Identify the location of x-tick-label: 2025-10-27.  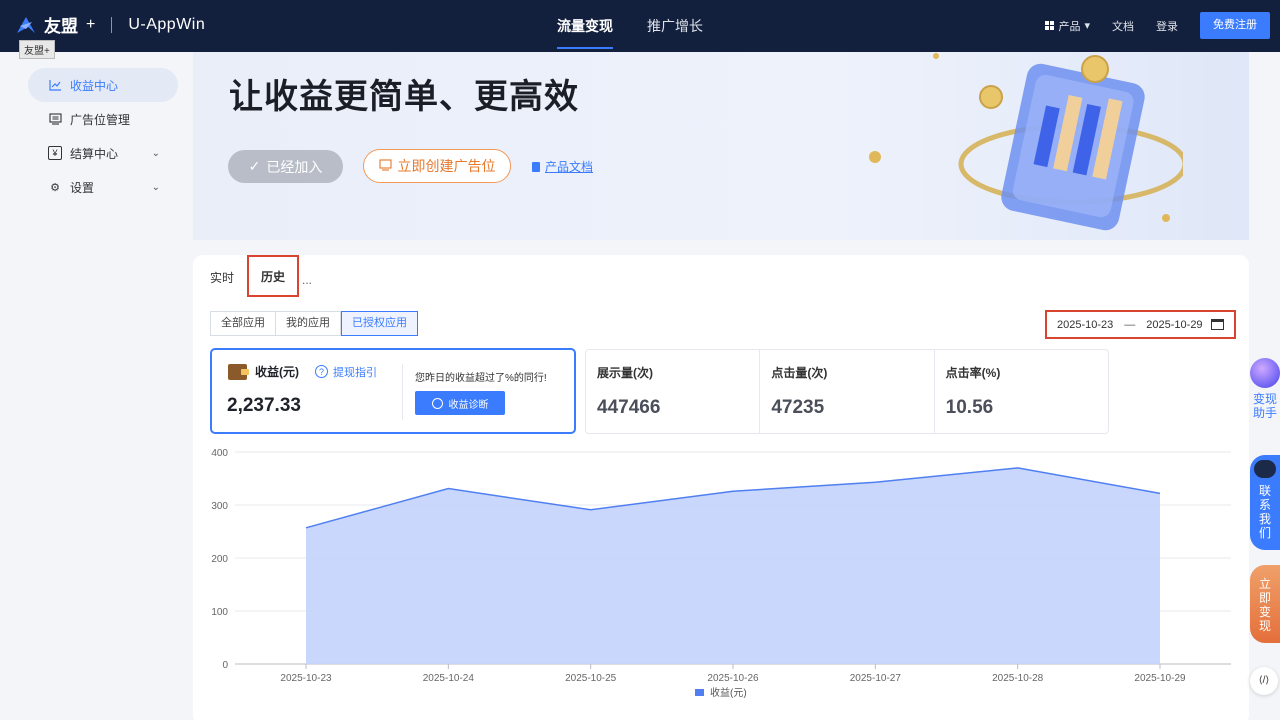
(876, 678).